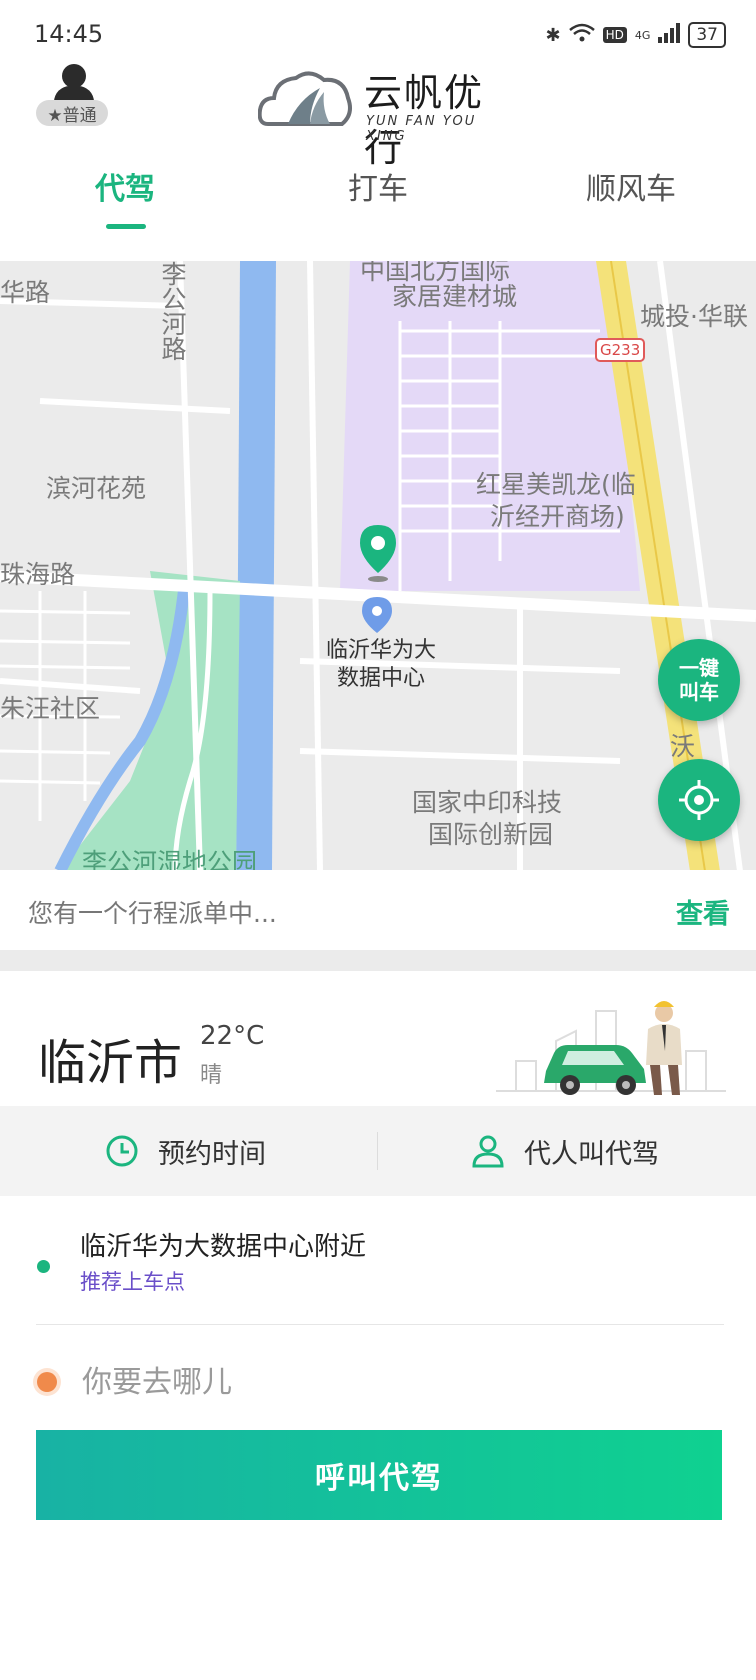 The width and height of the screenshot is (756, 1680). What do you see at coordinates (126, 226) in the screenshot?
I see `active-tab-indicator` at bounding box center [126, 226].